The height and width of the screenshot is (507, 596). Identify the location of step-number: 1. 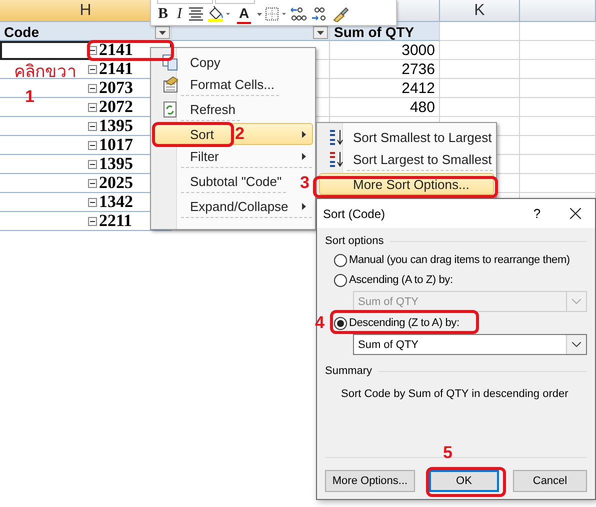
(29, 96).